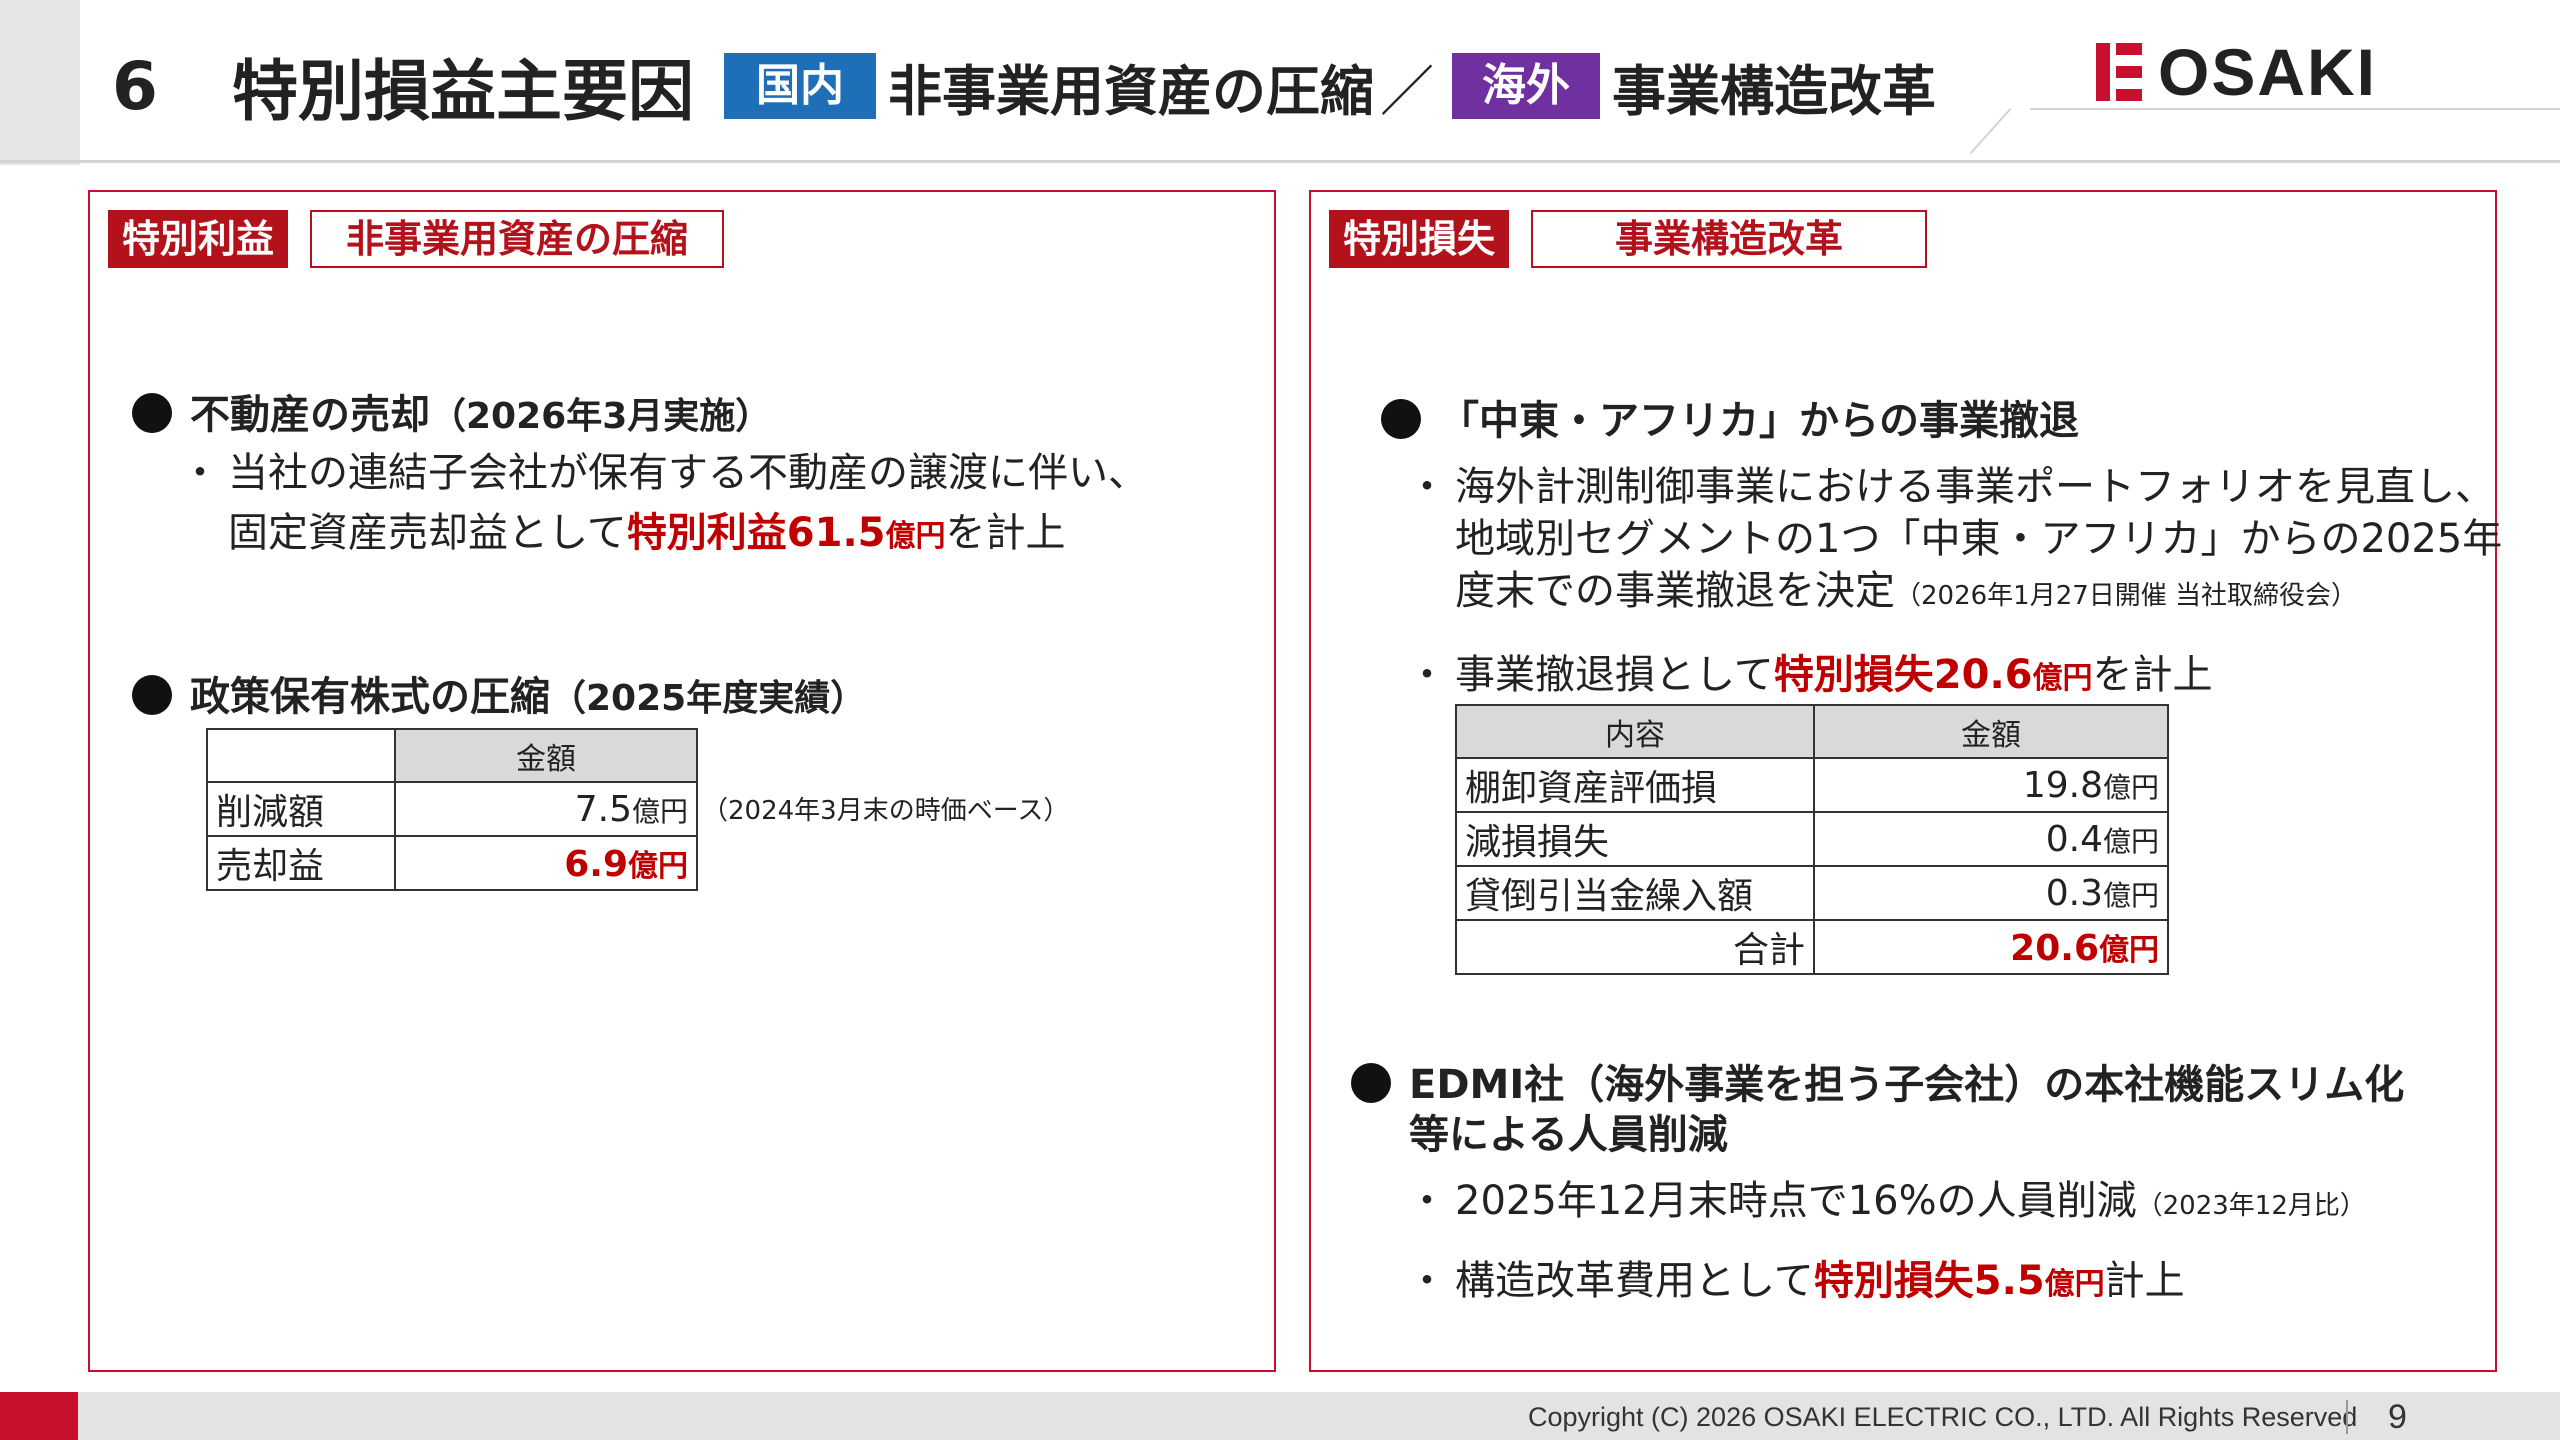  Describe the element at coordinates (499, 693) in the screenshot. I see `cross-shareholding-heading: 政策保有株式の圧縮（2025年度実績）` at that location.